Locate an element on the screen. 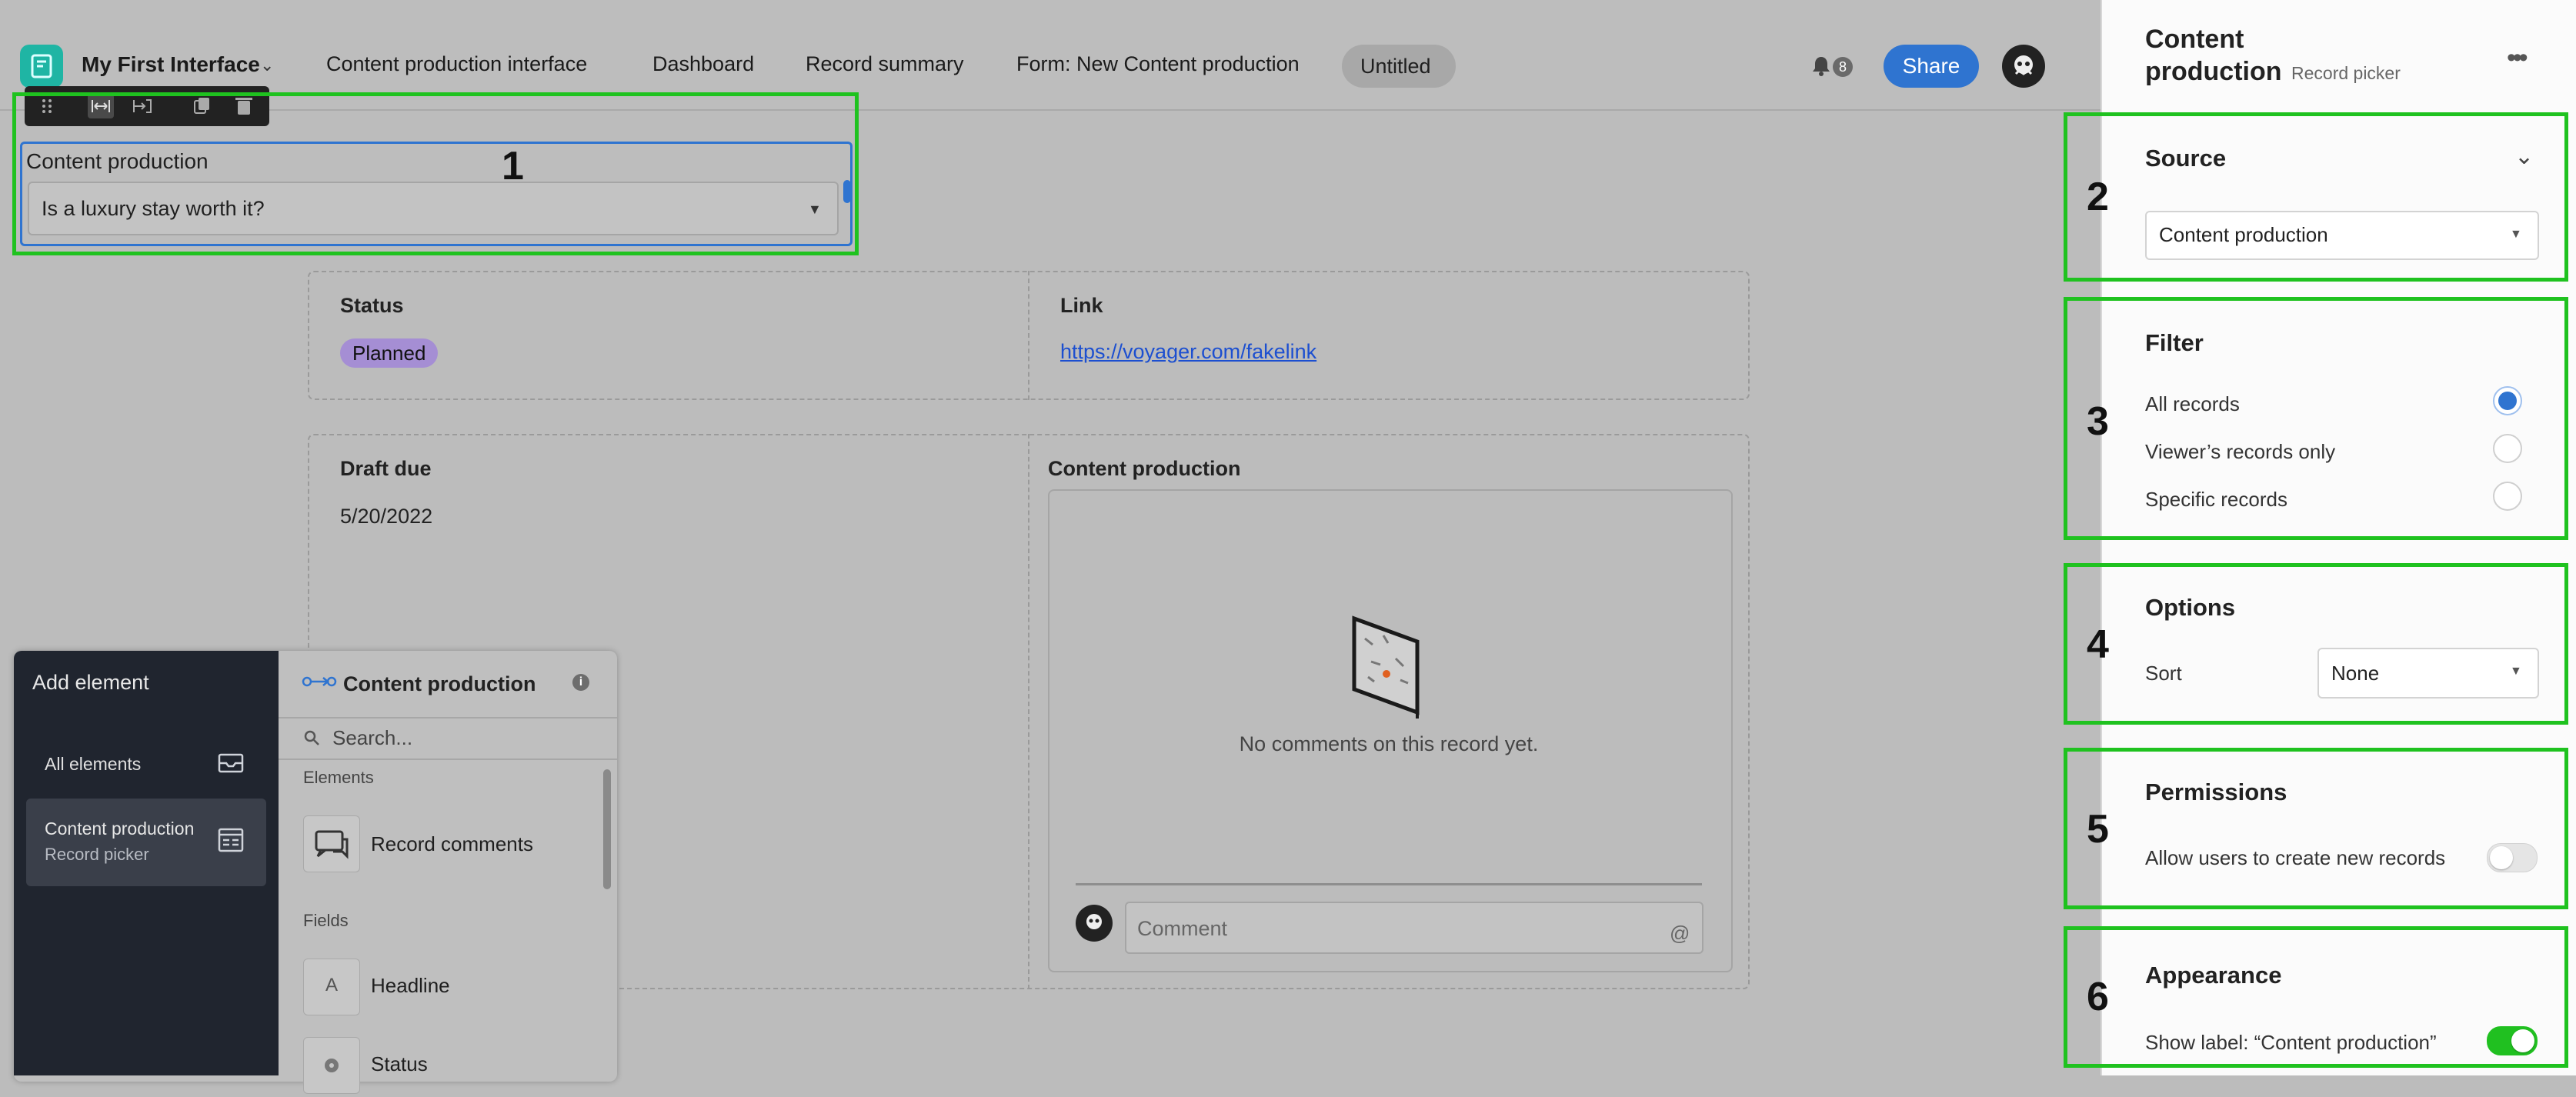 The width and height of the screenshot is (2576, 1097). options-section-title: Options is located at coordinates (2191, 607).